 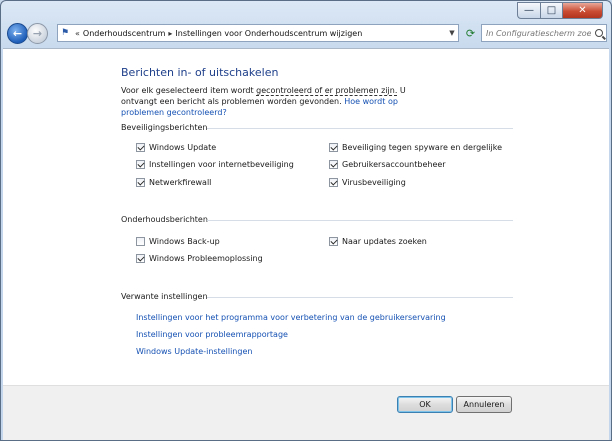 I want to click on checkbox-virus-protection: Virusbeveiliging, so click(x=367, y=182).